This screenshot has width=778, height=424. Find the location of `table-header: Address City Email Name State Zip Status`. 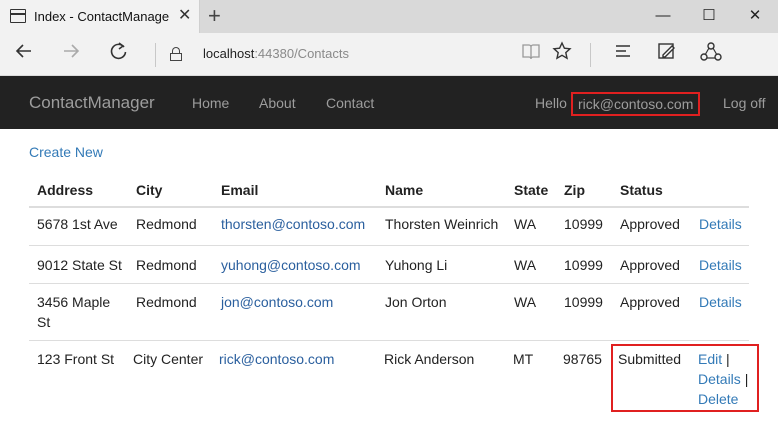

table-header: Address City Email Name State Zip Status is located at coordinates (389, 189).